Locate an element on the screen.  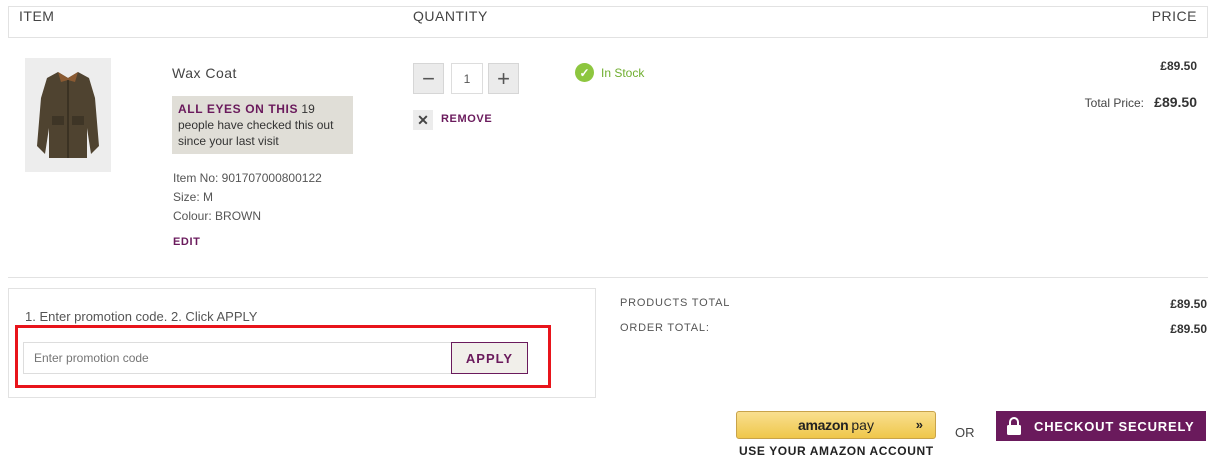
minus-icon: − is located at coordinates (428, 78).